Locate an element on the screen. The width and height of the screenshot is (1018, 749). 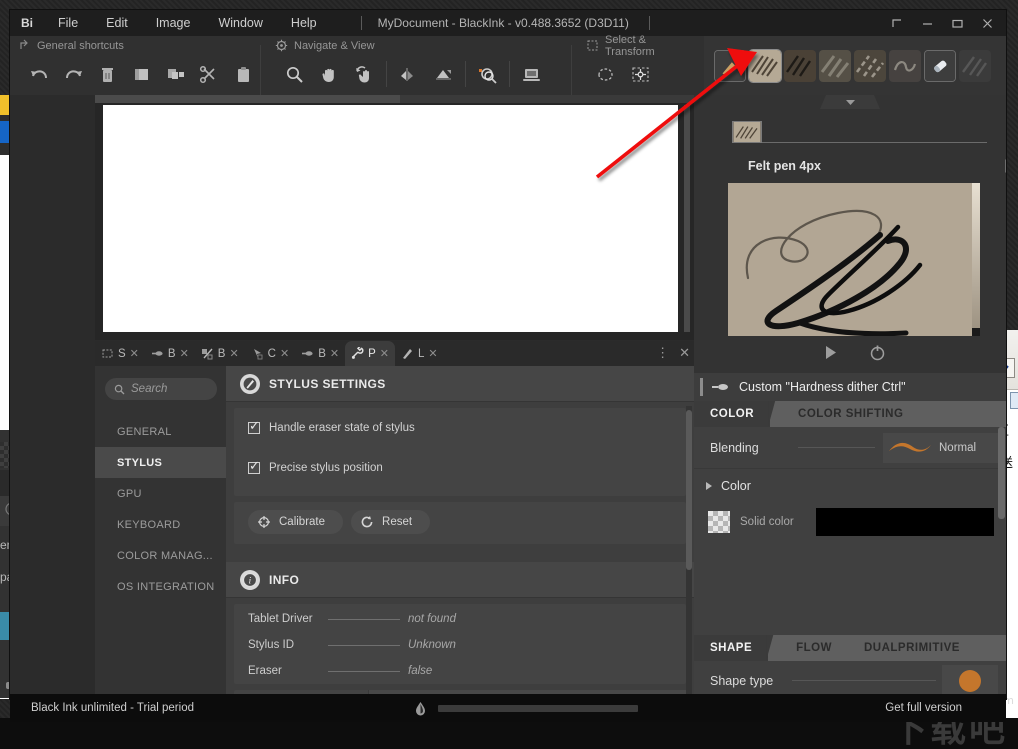
collapse-panel-button is located at coordinates (850, 102).